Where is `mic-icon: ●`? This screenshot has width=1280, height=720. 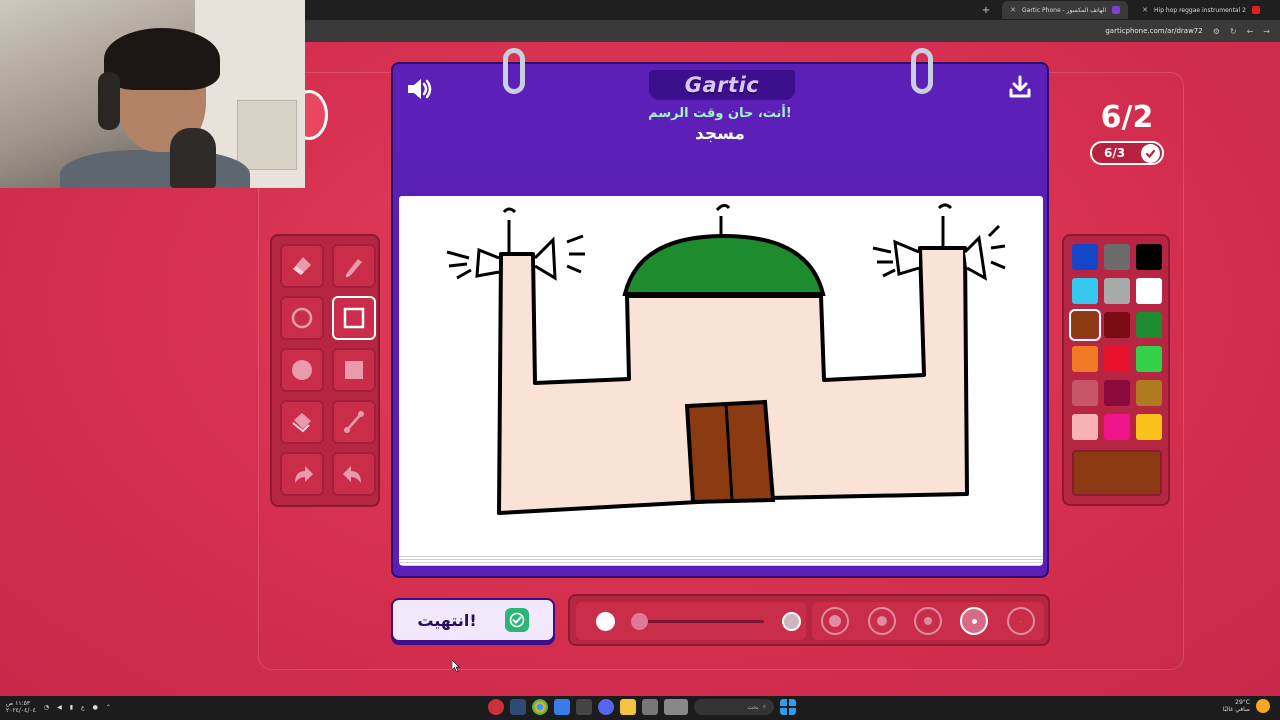 mic-icon: ● is located at coordinates (95, 707).